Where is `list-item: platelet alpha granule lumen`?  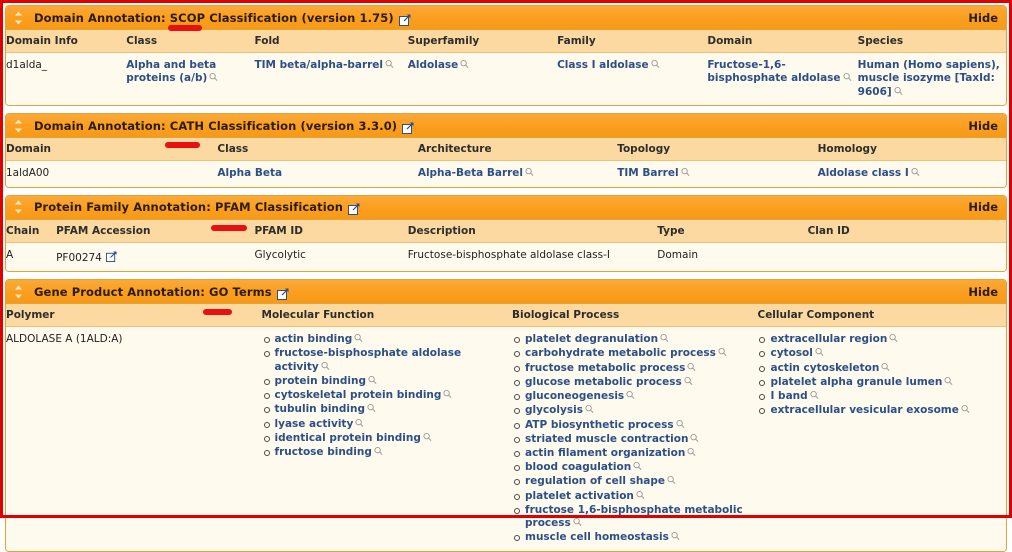 list-item: platelet alpha granule lumen is located at coordinates (878, 382).